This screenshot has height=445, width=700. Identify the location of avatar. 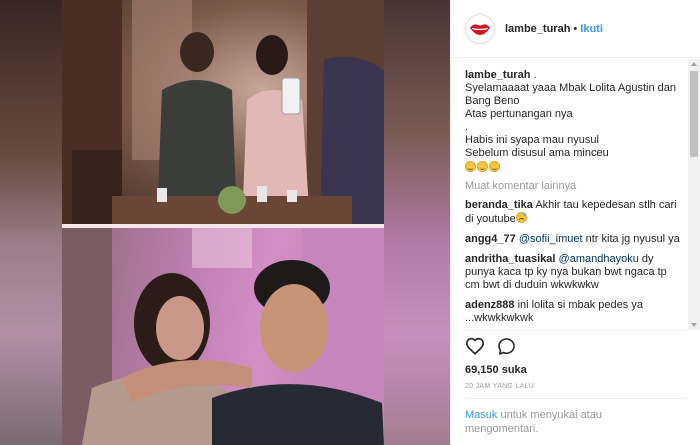
(480, 28).